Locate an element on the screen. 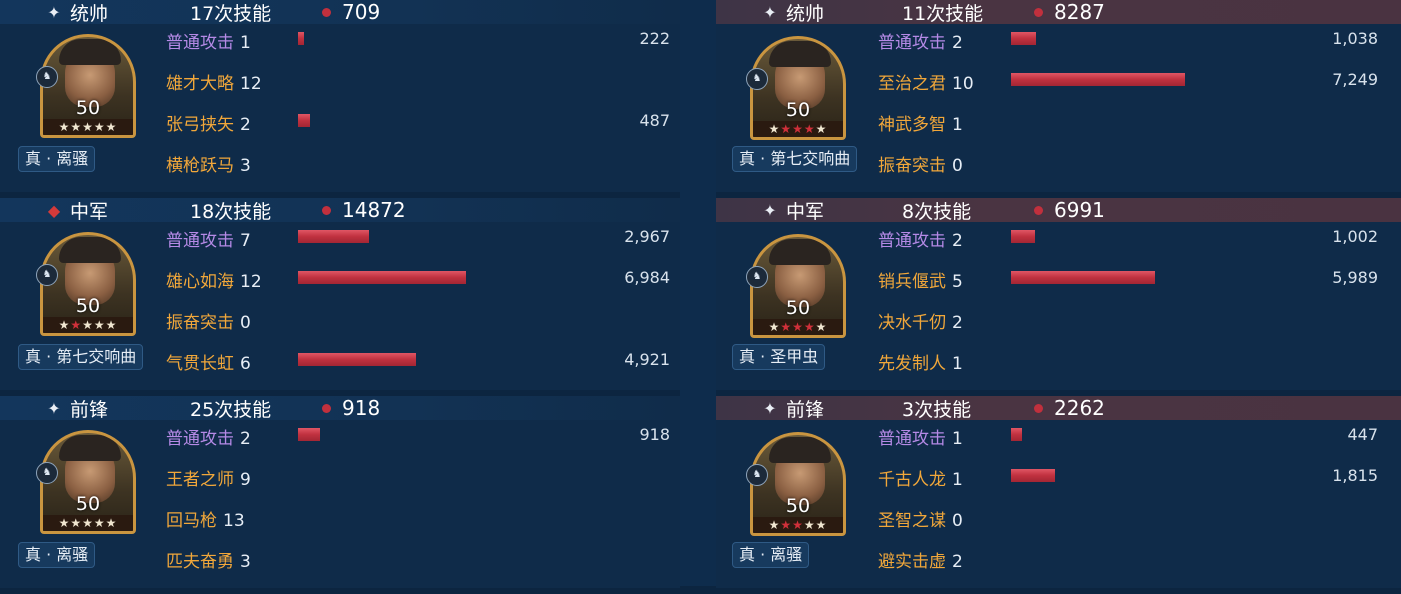  skill-row: 振奋突击 0 is located at coordinates (1138, 163).